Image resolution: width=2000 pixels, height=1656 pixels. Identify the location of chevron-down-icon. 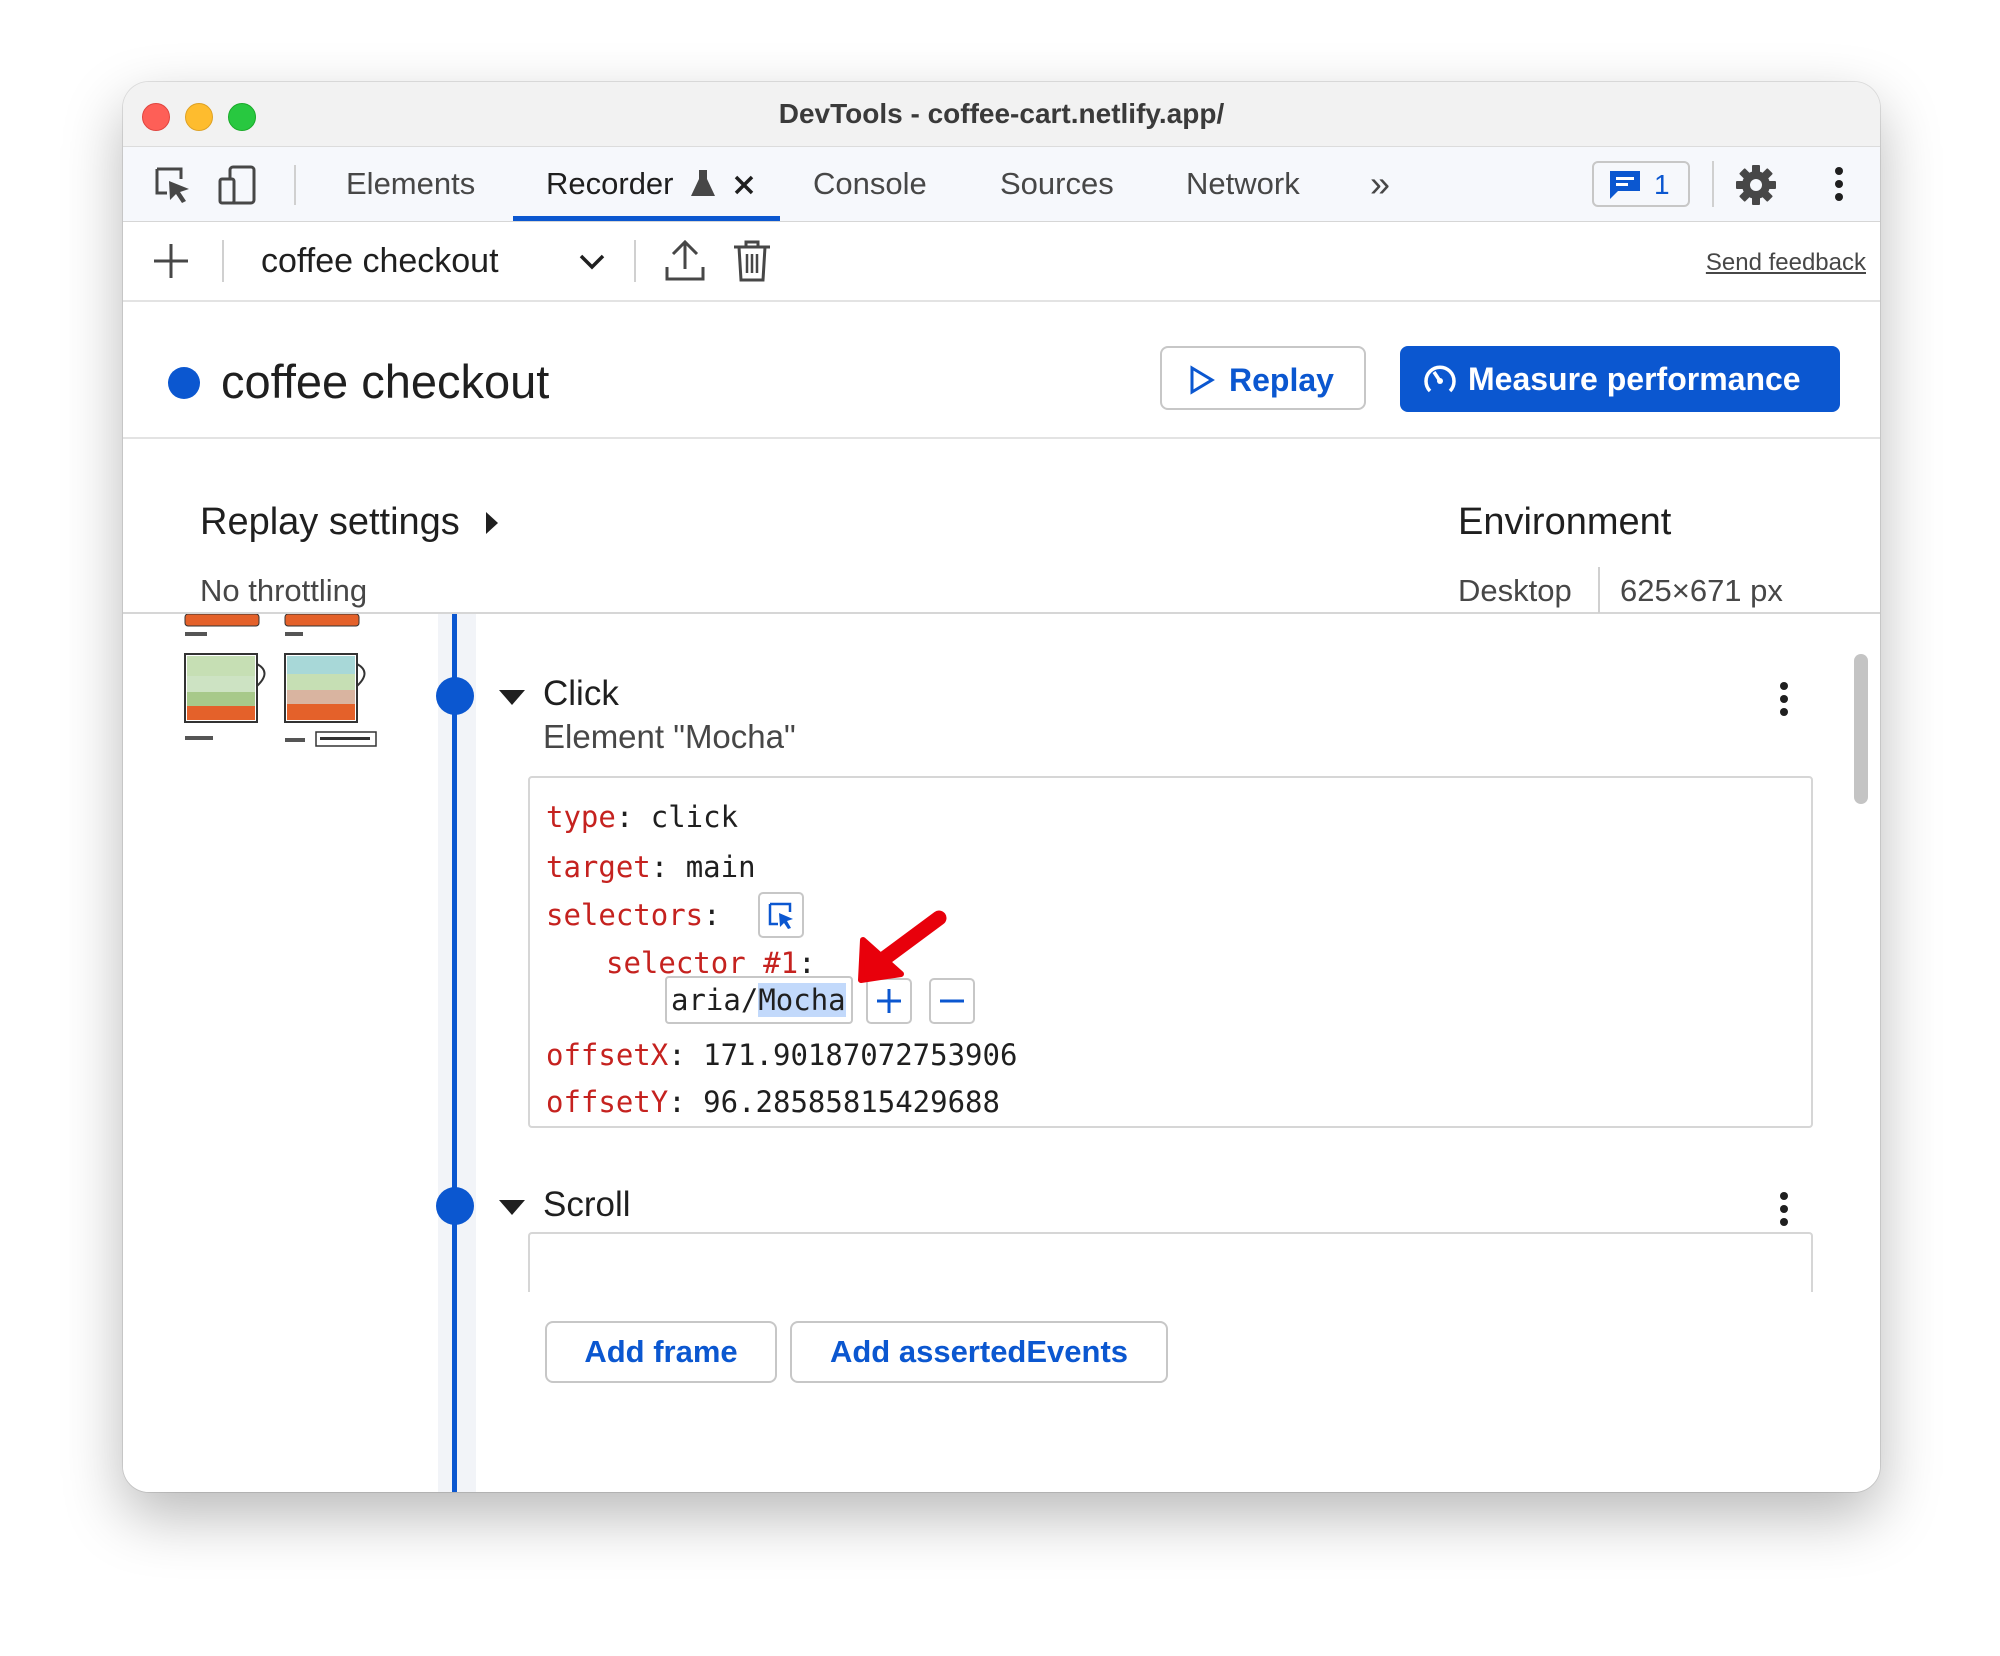
(592, 262).